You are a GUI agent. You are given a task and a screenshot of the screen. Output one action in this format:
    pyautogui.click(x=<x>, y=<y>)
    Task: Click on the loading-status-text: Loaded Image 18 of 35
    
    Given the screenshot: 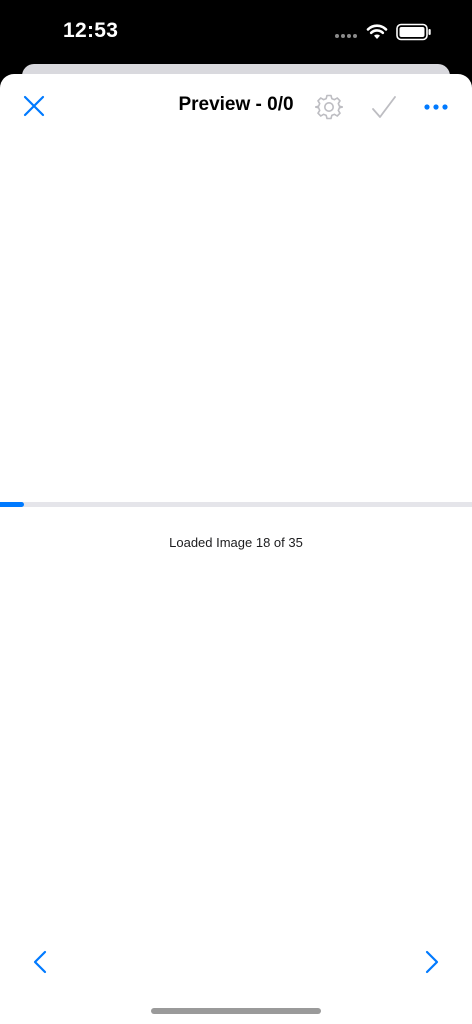 What is the action you would take?
    pyautogui.click(x=236, y=542)
    